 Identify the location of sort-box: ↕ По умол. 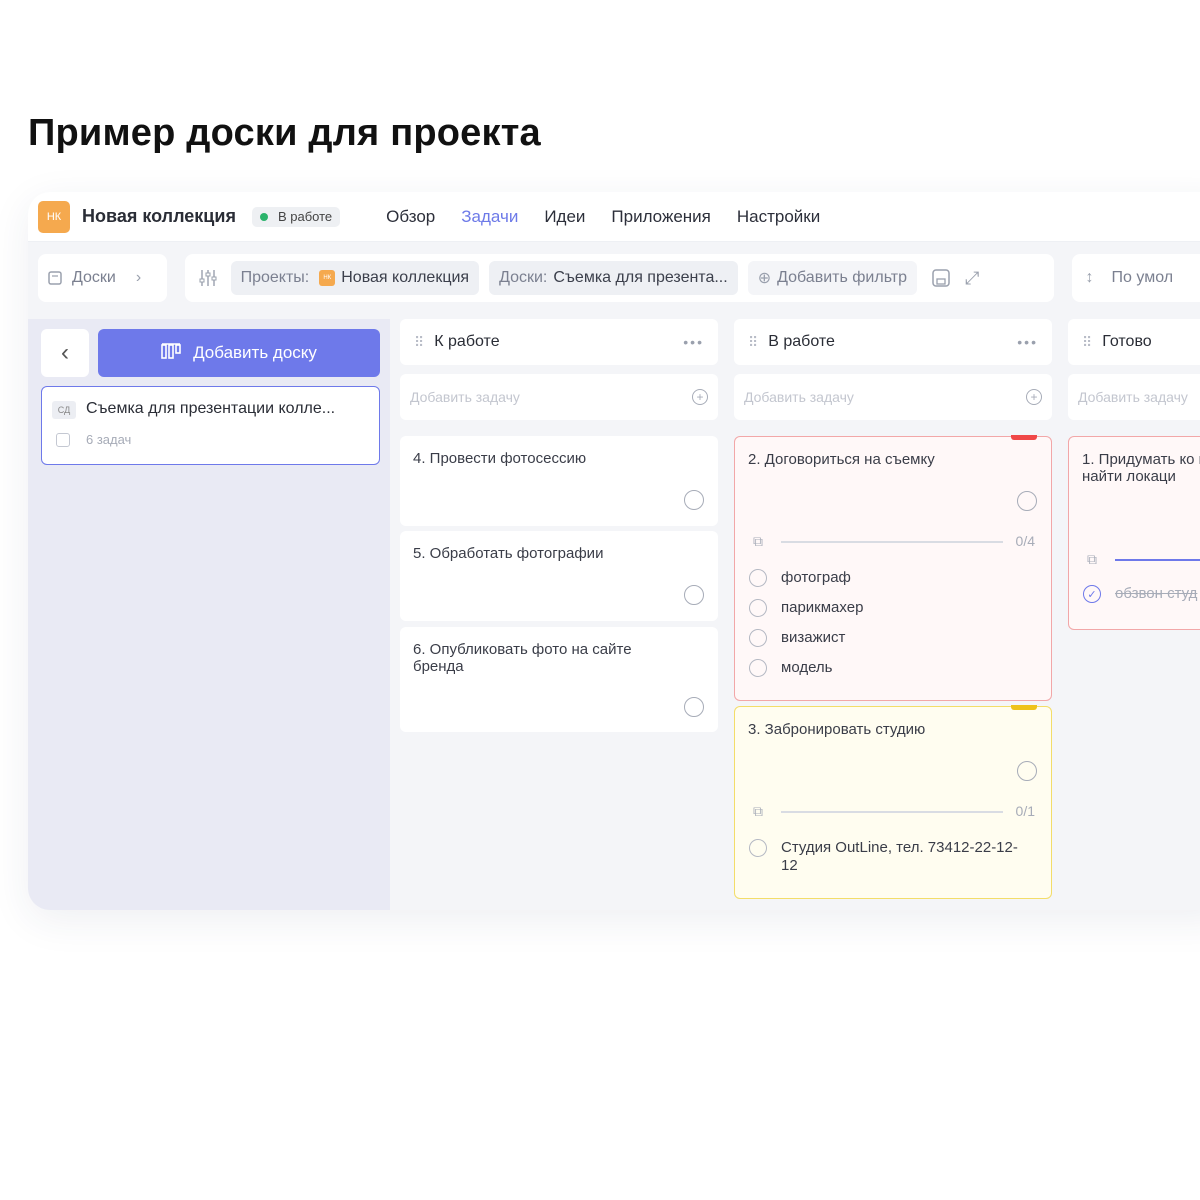
(1135, 278).